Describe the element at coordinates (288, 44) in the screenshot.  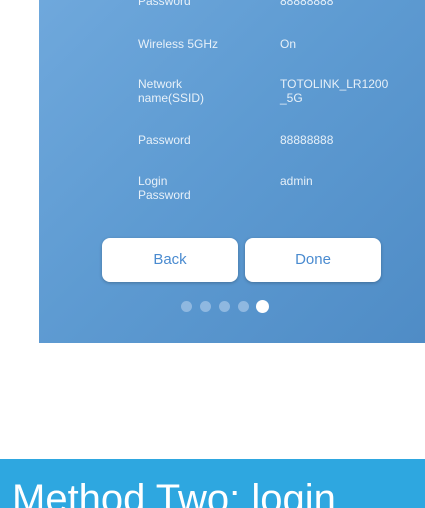
I see `row-value: On` at that location.